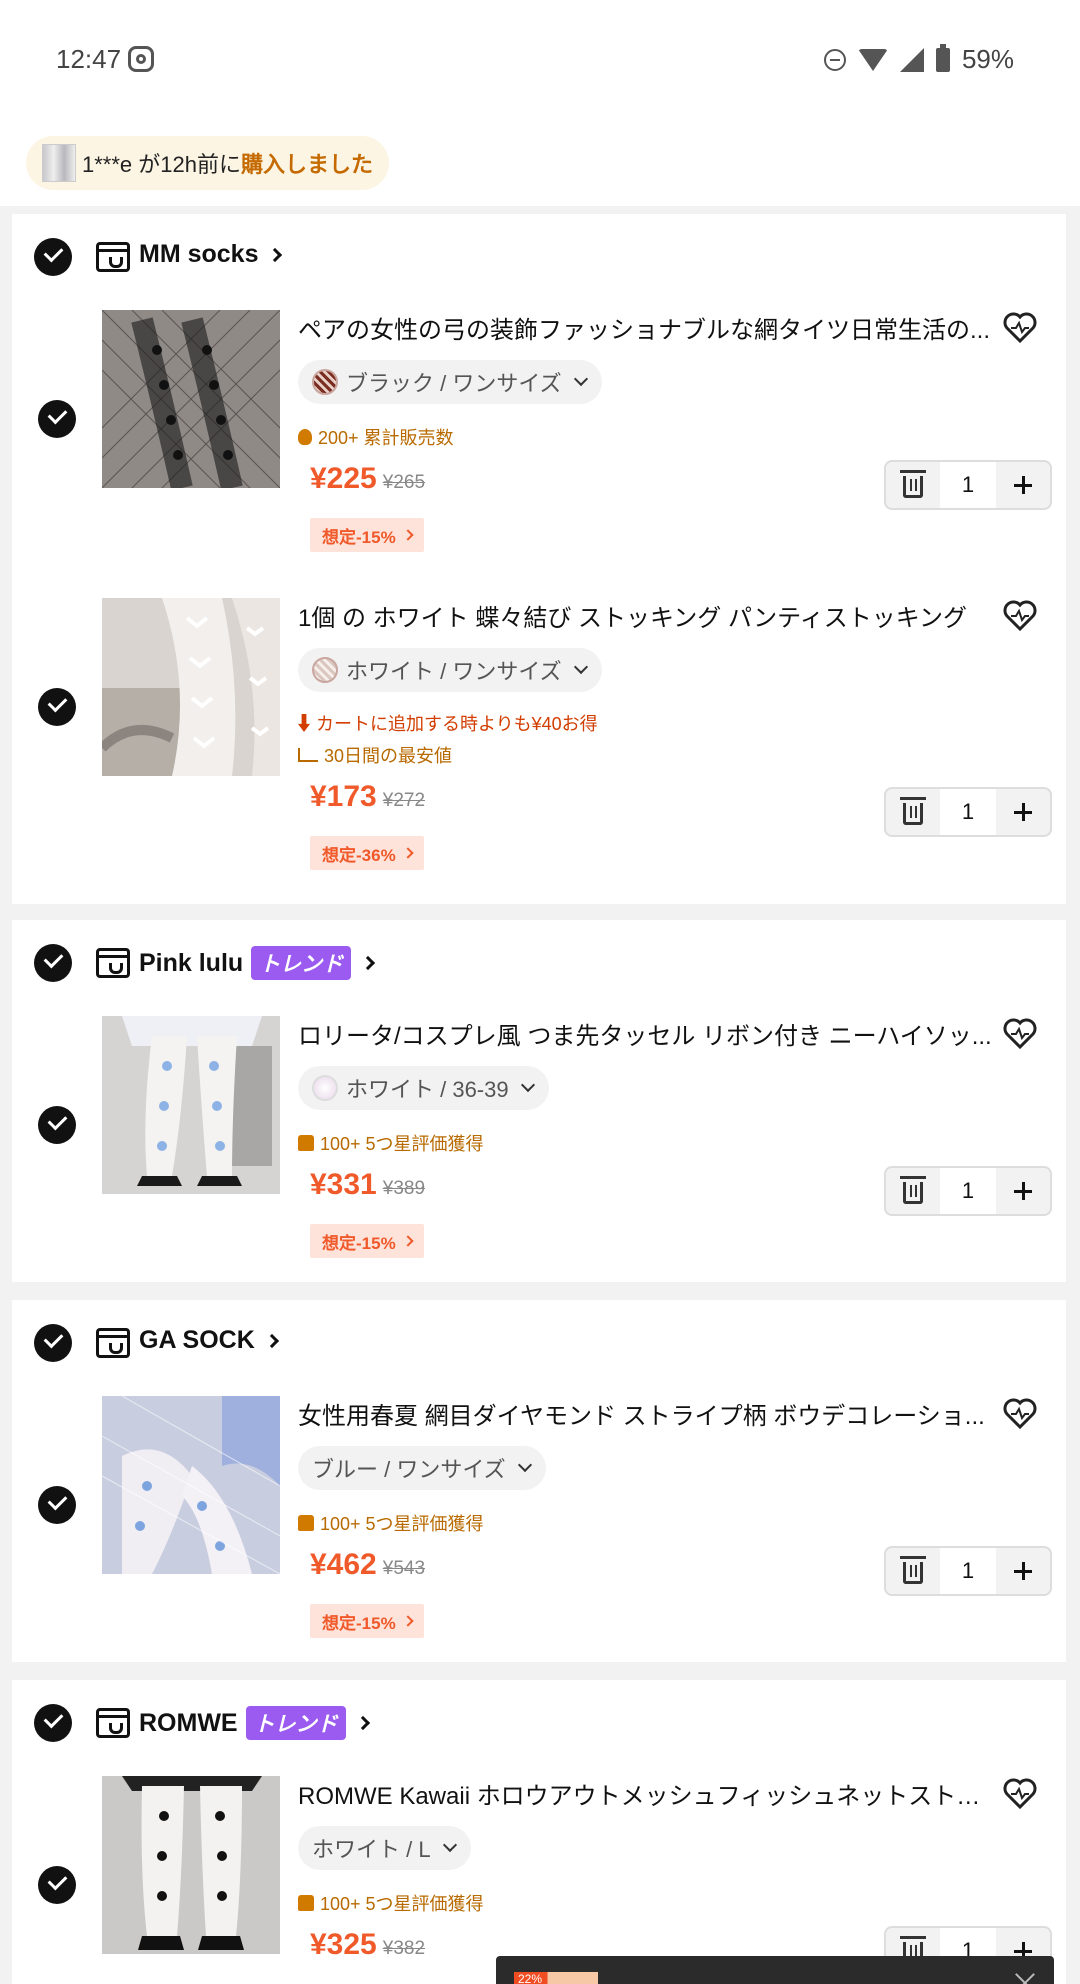  Describe the element at coordinates (367, 1565) in the screenshot. I see `price-row: ¥462 ¥543` at that location.